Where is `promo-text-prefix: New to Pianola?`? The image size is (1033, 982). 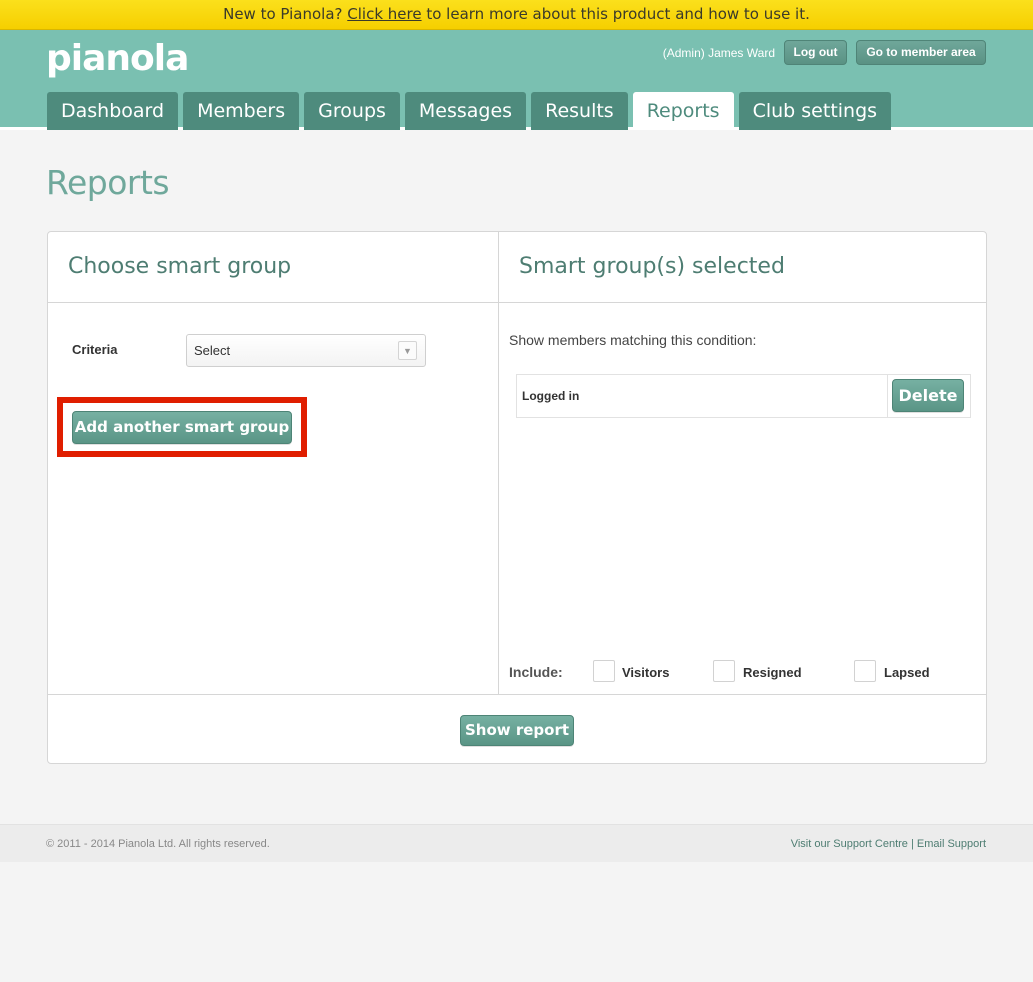
promo-text-prefix: New to Pianola? is located at coordinates (285, 14).